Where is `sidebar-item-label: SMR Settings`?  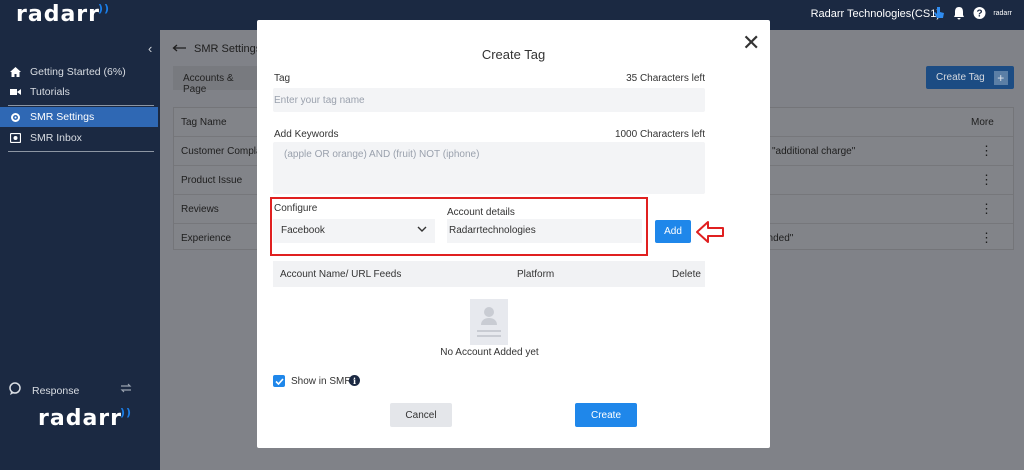
sidebar-item-label: SMR Settings is located at coordinates (62, 117).